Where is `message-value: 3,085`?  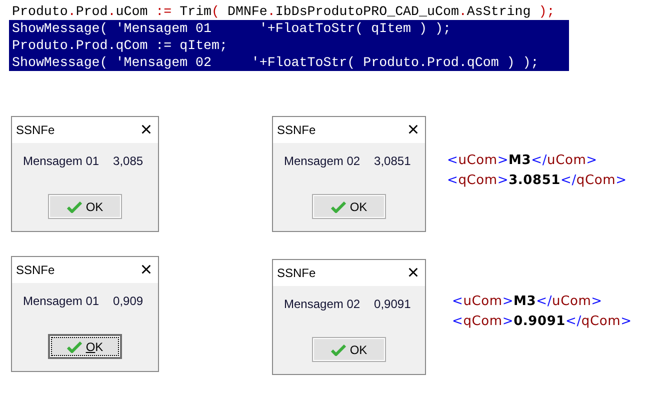
message-value: 3,085 is located at coordinates (128, 162).